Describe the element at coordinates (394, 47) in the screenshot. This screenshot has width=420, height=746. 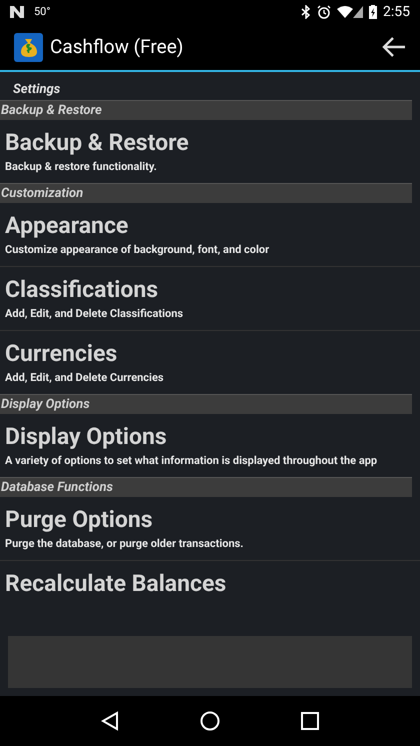
I see `back-arrow-icon` at that location.